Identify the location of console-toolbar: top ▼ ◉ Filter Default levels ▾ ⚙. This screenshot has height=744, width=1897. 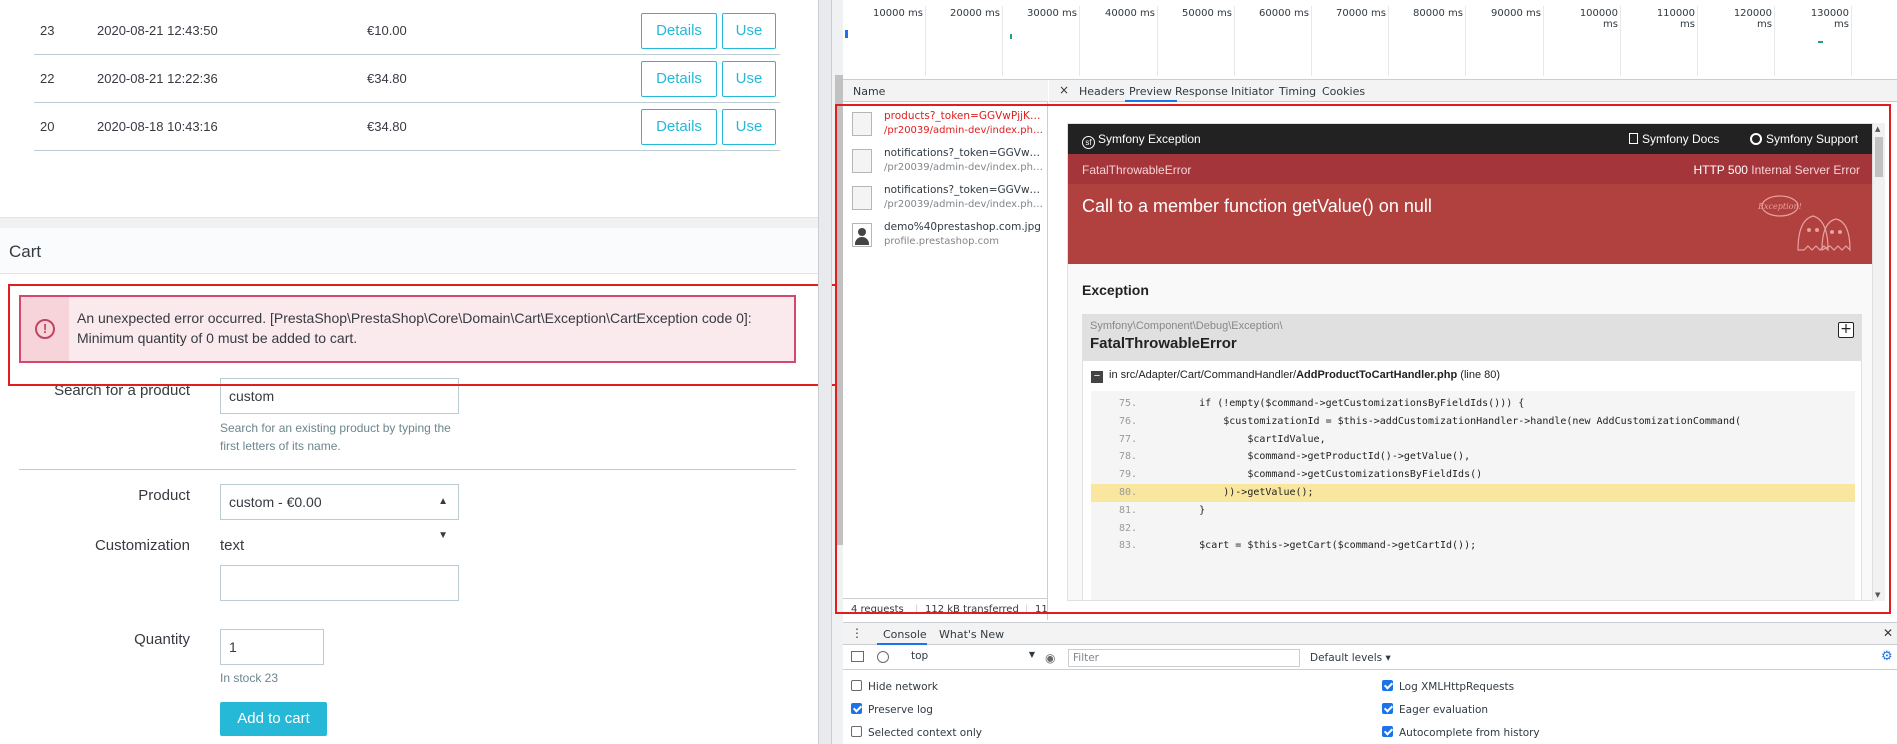
(1370, 658).